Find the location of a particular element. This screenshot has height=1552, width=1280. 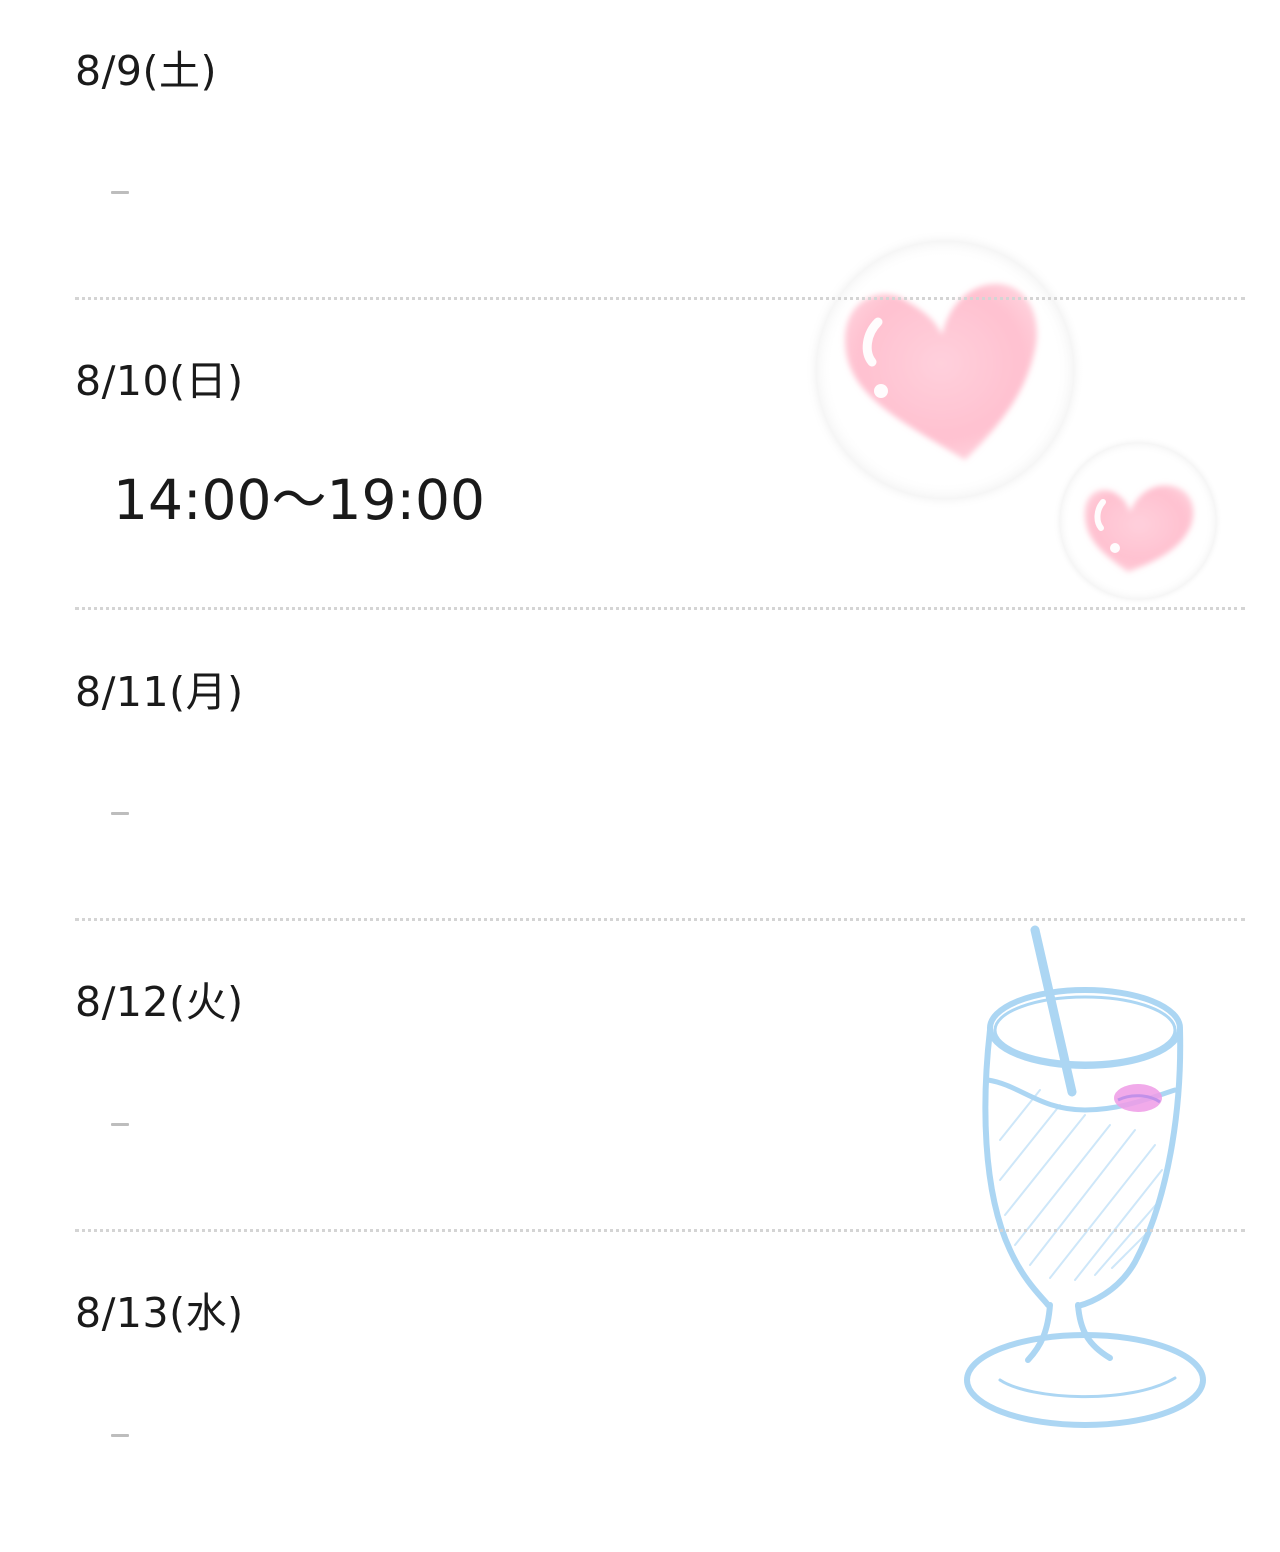

day-date: 8/11(月) is located at coordinates (159, 692).